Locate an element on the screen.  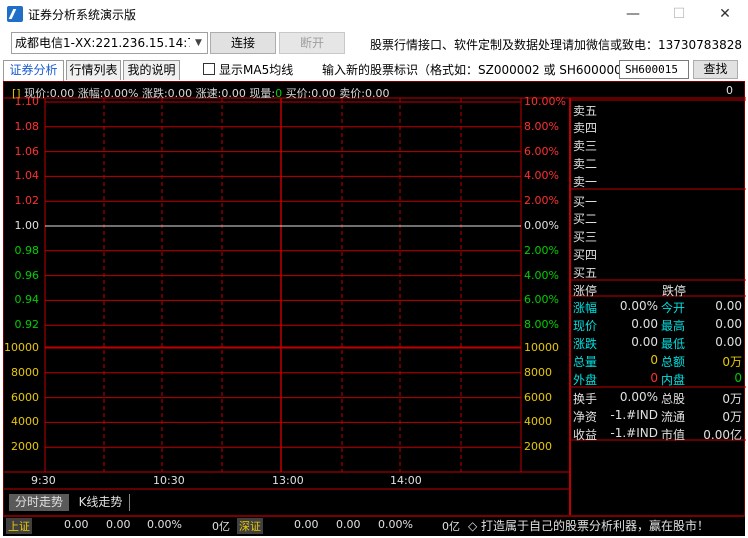
price-axis-label: 1.10 is located at coordinates (27, 101).